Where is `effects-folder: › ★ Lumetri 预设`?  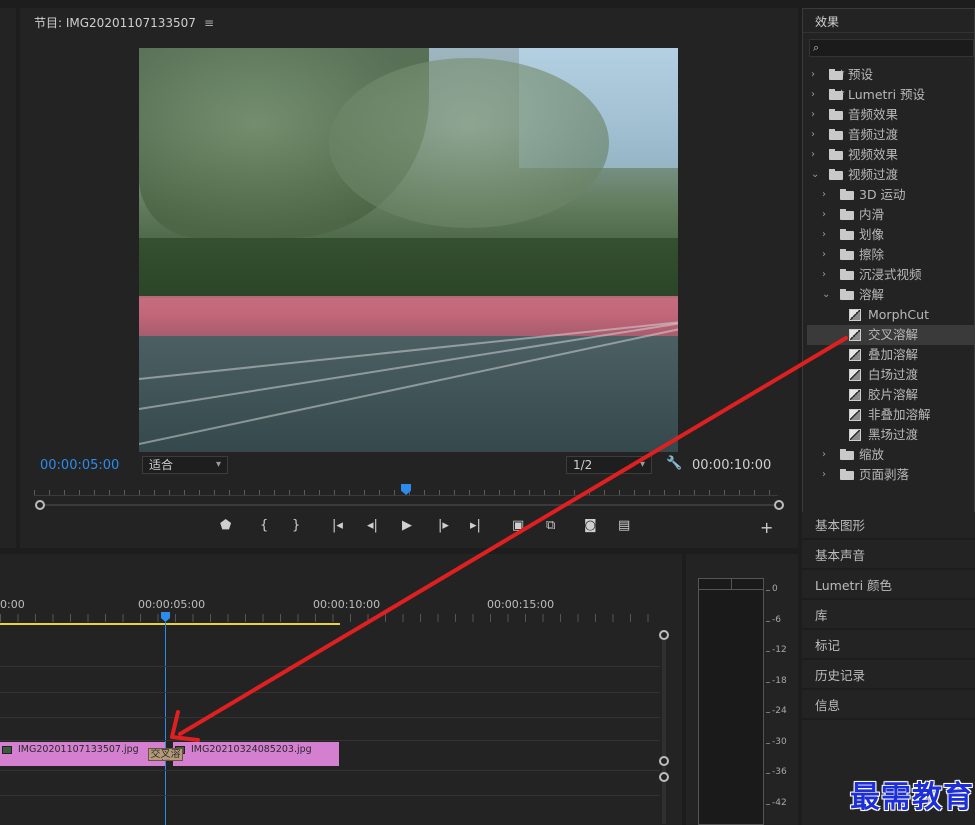
effects-folder: › ★ Lumetri 预设 is located at coordinates (890, 95).